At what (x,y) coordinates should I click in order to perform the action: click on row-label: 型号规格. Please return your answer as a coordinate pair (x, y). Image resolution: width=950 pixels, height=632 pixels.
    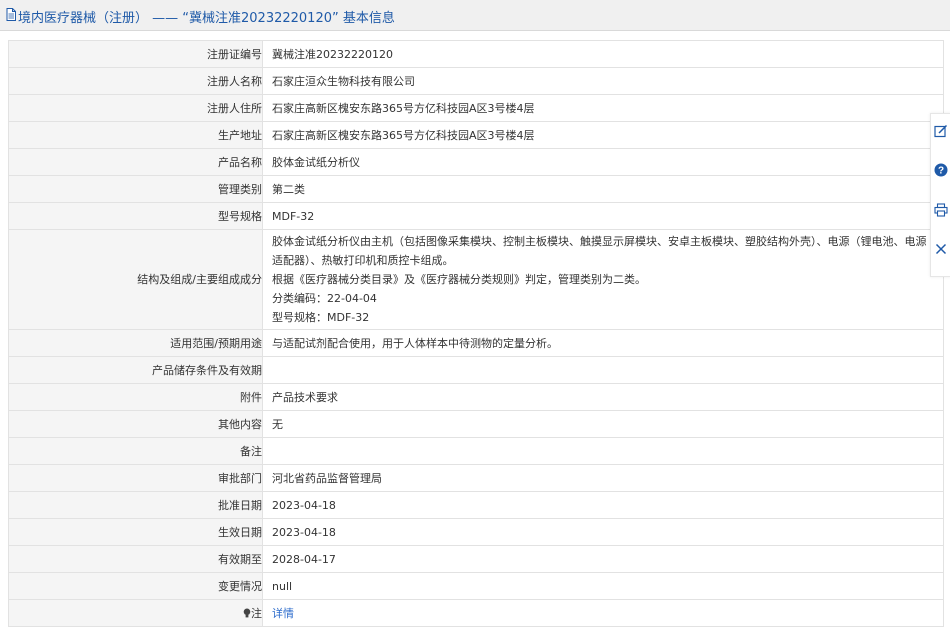
    Looking at the image, I should click on (135, 216).